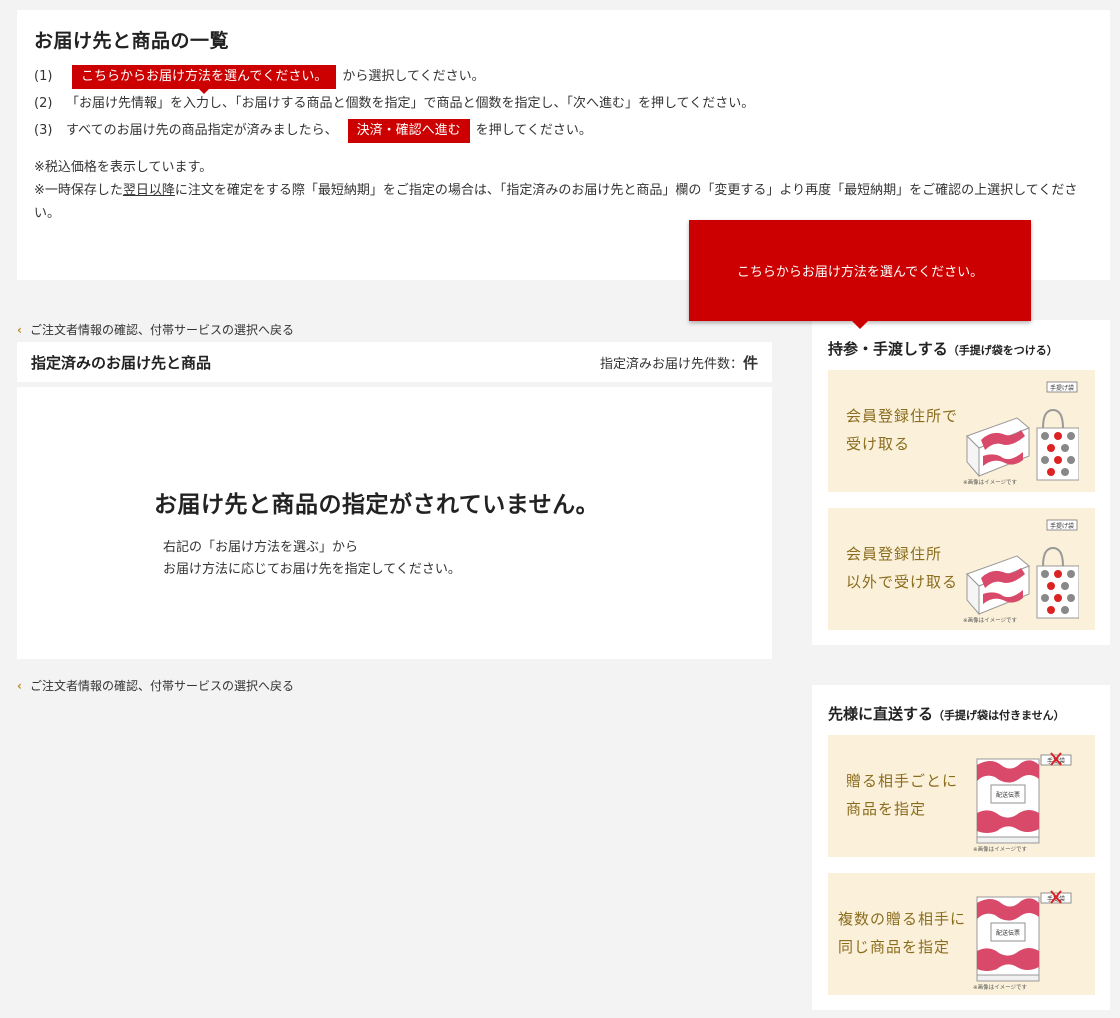 This screenshot has width=1120, height=1018. I want to click on back-link-bottom: ‹ ご注文者情報の確認、付帯サービスの選択へ戻る, so click(155, 685).